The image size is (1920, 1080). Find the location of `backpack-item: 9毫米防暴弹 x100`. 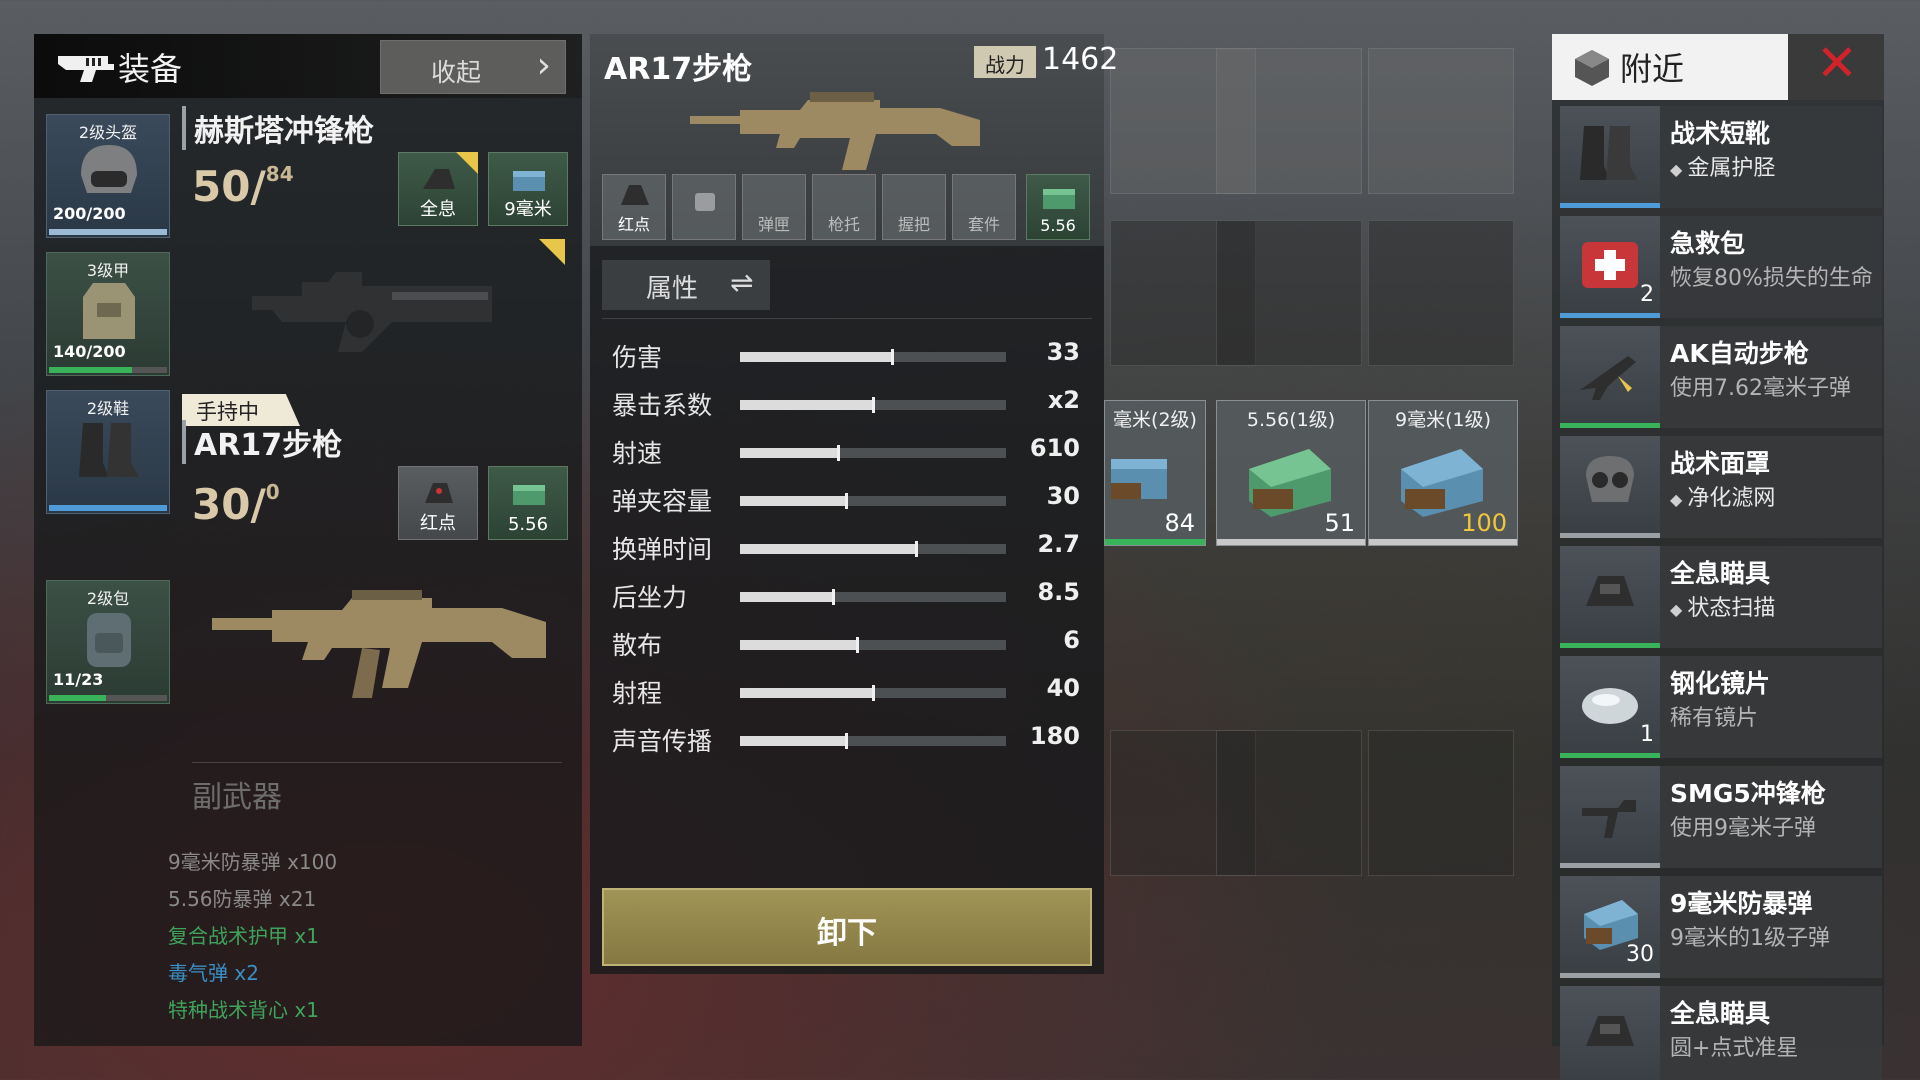

backpack-item: 9毫米防暴弹 x100 is located at coordinates (252, 860).